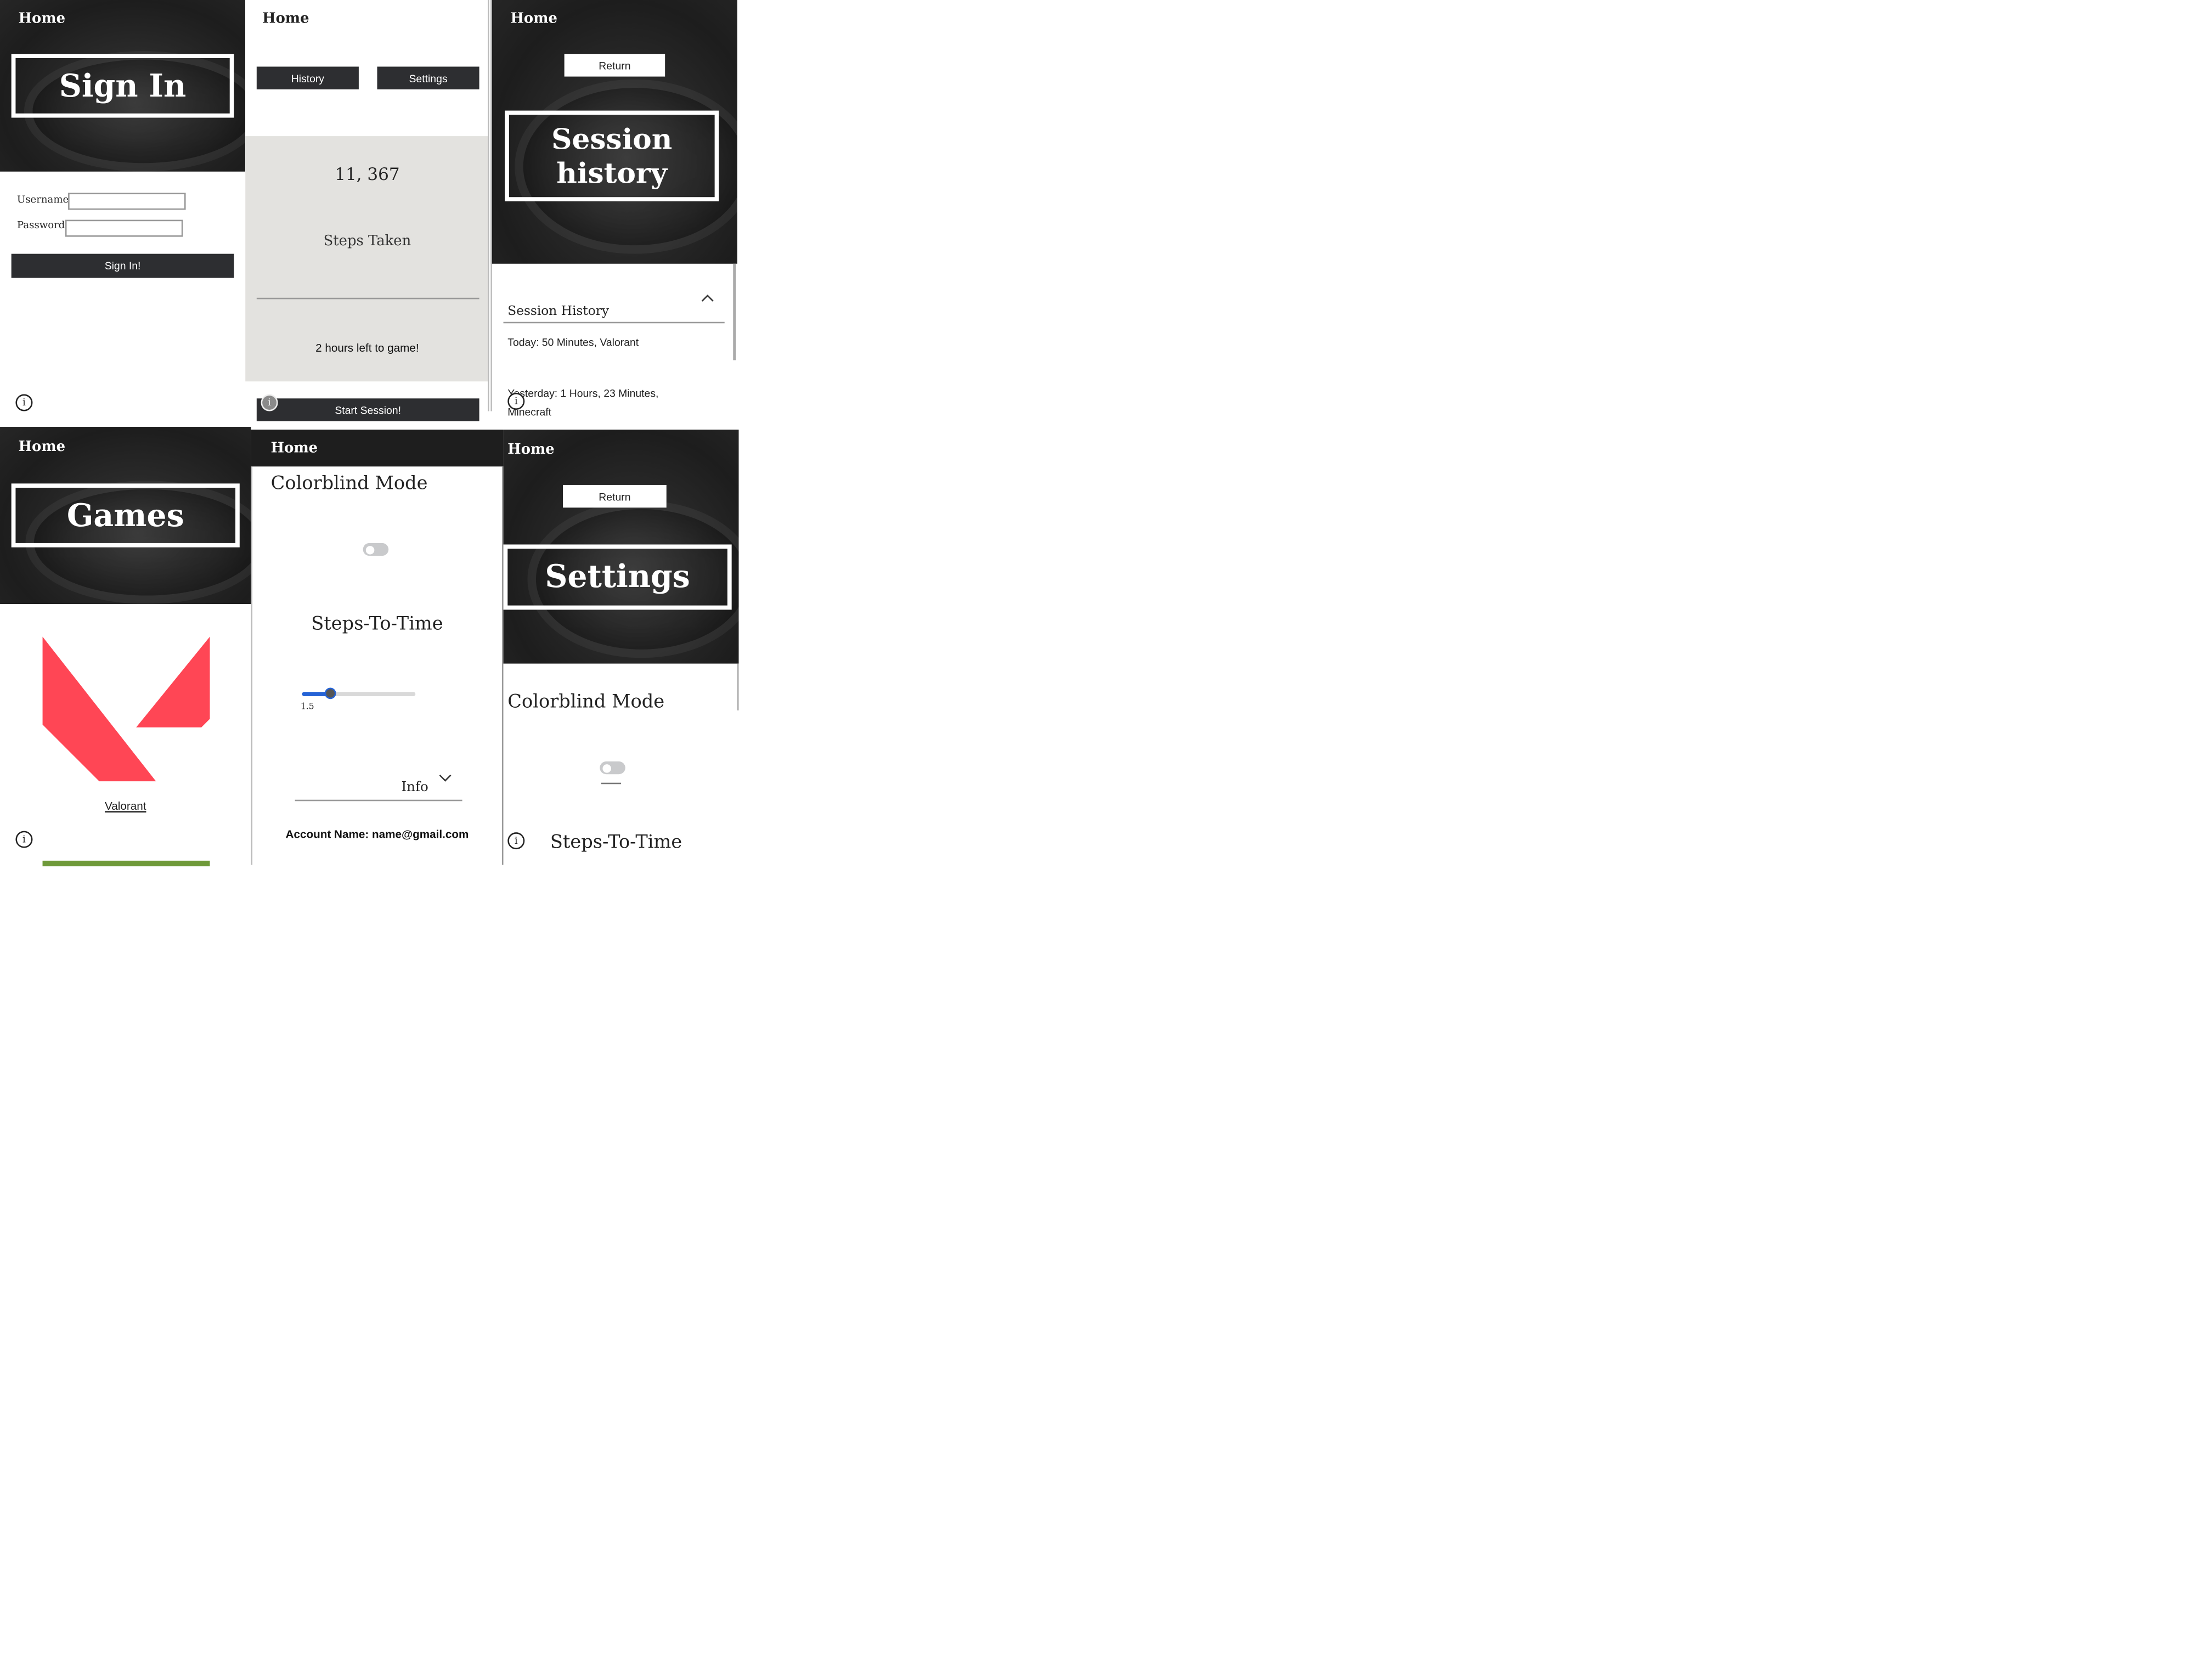 The image size is (2212, 1659). I want to click on time-left-text: 2 hours left to game!, so click(367, 348).